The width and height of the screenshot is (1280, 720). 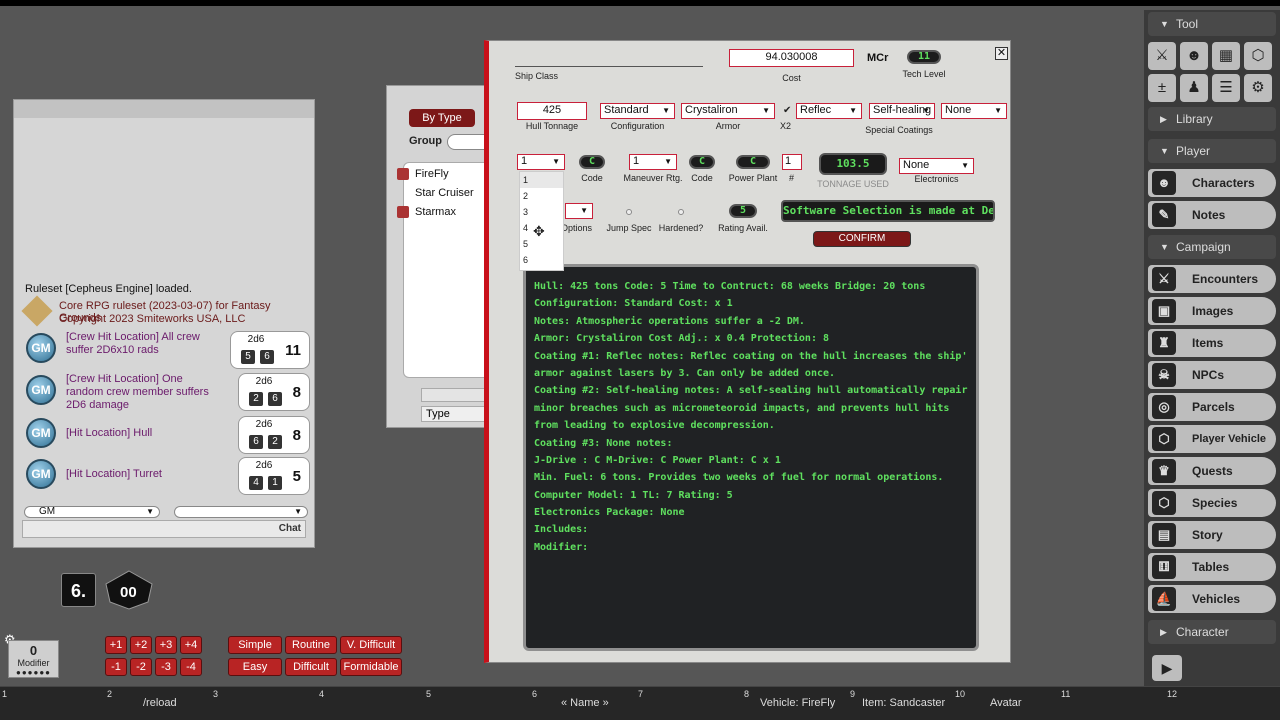 I want to click on play-icon: ▶, so click(x=1167, y=668).